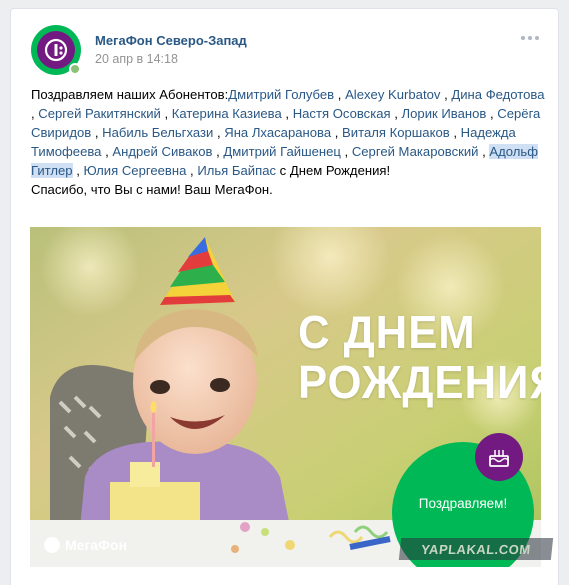 This screenshot has height=585, width=569. I want to click on mention-link: Дмитрий Голубев, so click(281, 94).